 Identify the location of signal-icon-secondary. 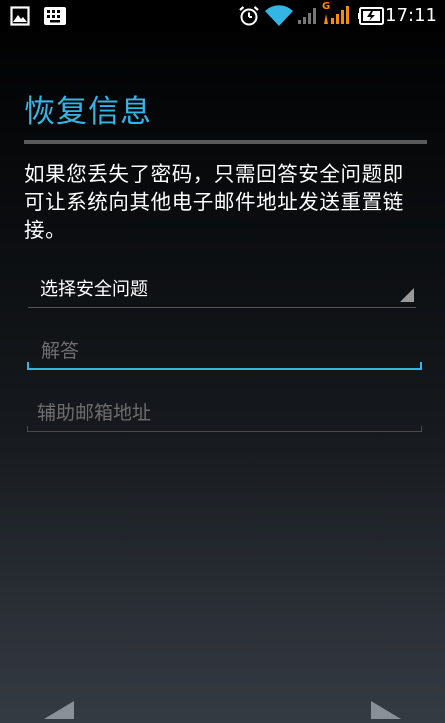
(309, 17).